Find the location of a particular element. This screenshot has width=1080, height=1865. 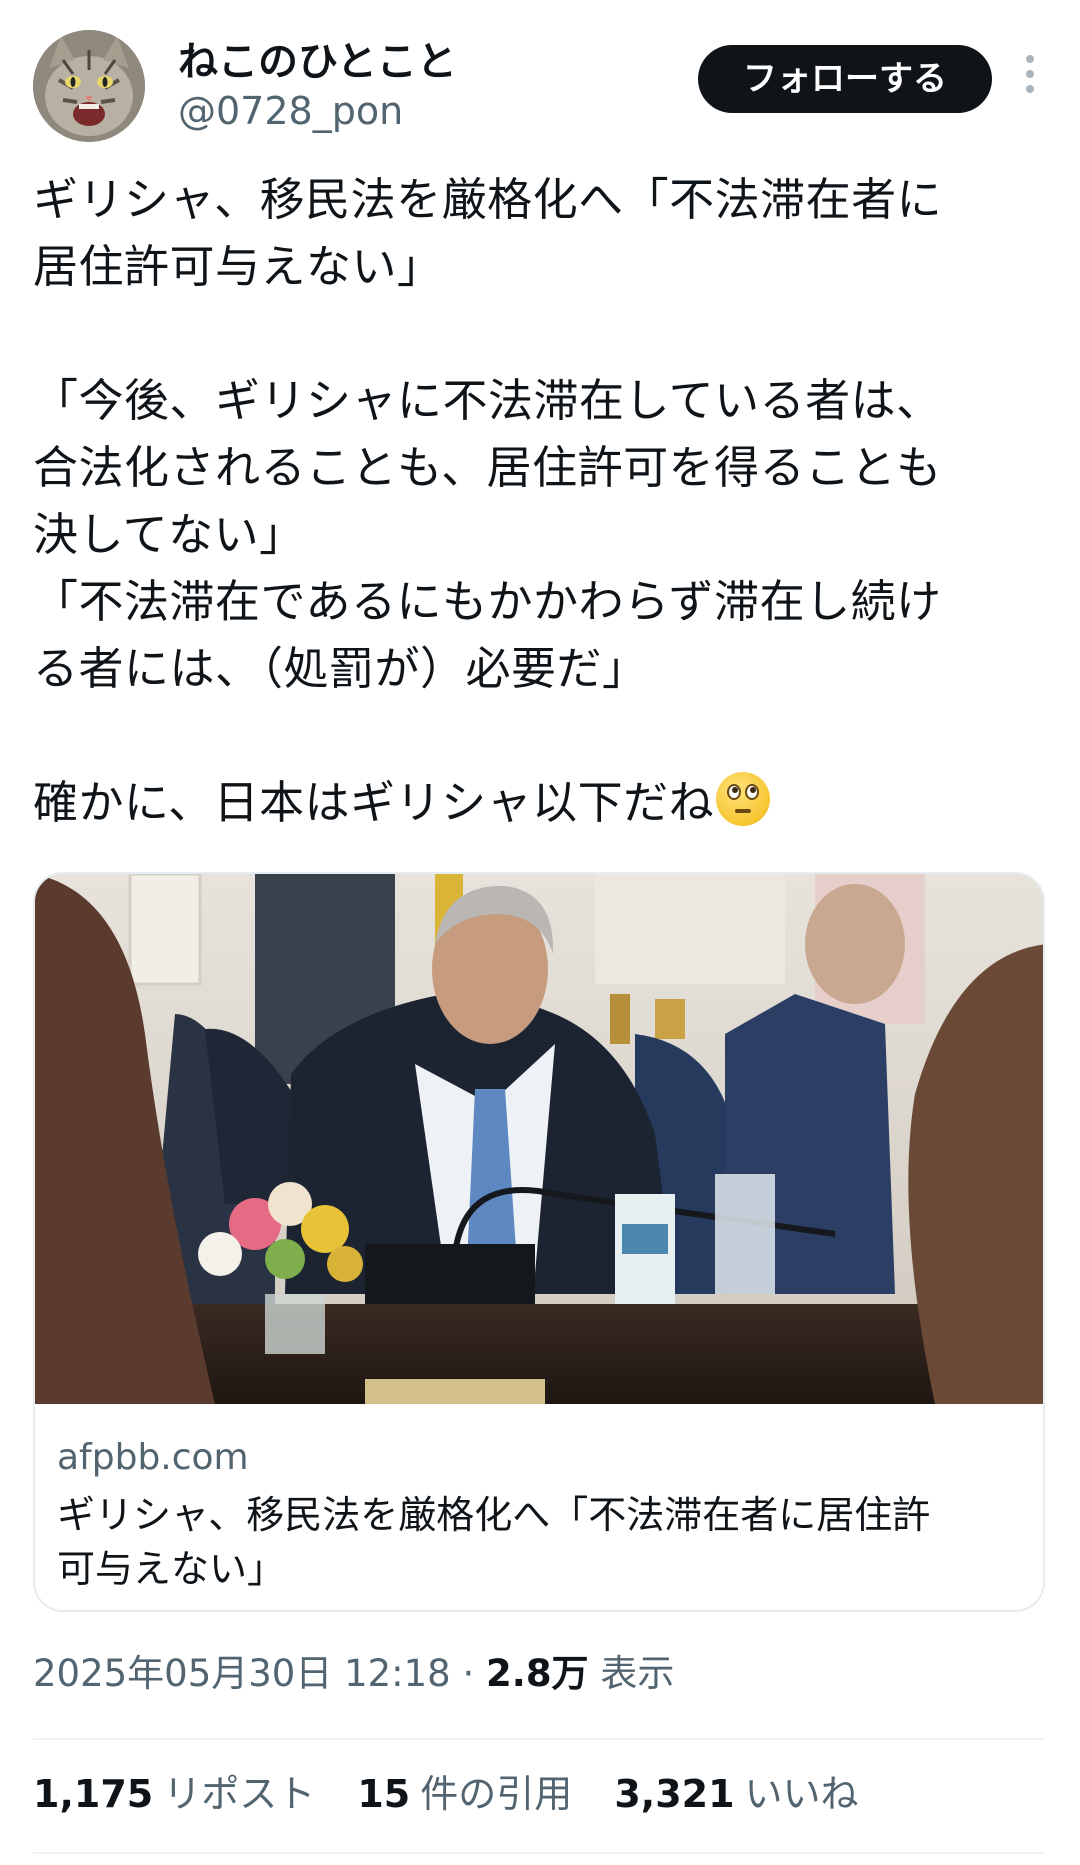

tweet-line: る者には、（処罰が）必要だ」 is located at coordinates (340, 668).